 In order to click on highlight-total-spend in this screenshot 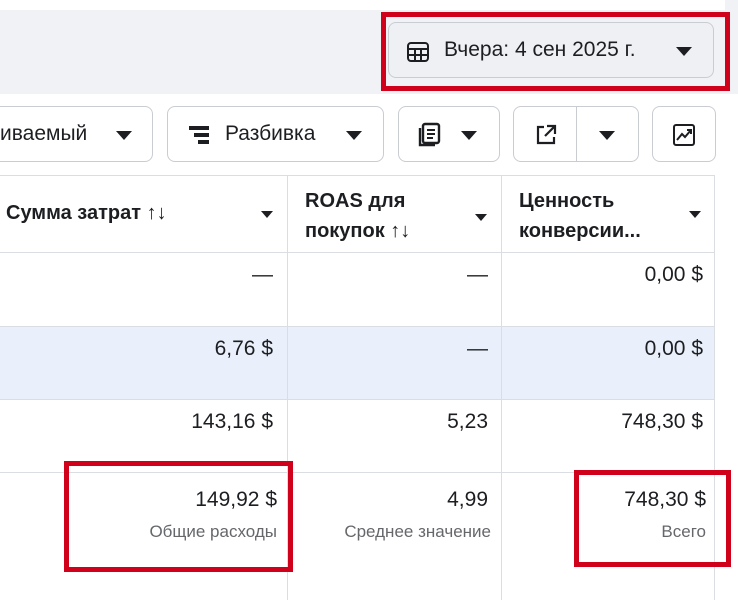, I will do `click(178, 516)`.